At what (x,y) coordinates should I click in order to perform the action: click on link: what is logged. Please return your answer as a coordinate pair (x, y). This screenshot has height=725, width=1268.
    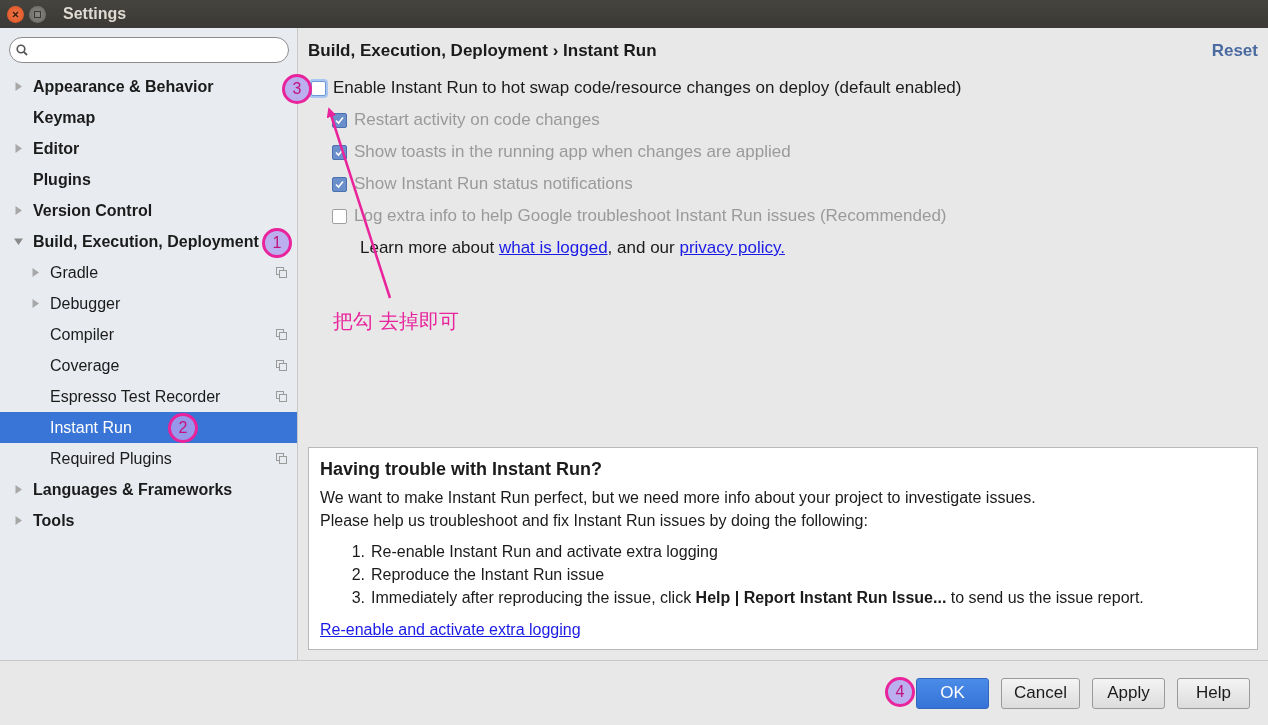
    Looking at the image, I should click on (553, 247).